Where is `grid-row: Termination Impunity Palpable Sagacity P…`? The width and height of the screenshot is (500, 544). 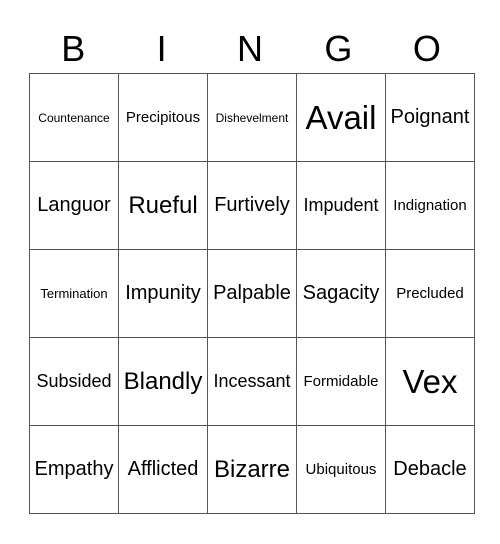 grid-row: Termination Impunity Palpable Sagacity P… is located at coordinates (252, 293).